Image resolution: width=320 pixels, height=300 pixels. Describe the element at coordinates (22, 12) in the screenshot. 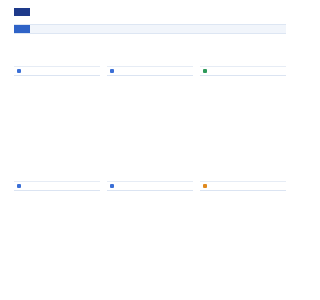

I see `logo-mark` at that location.